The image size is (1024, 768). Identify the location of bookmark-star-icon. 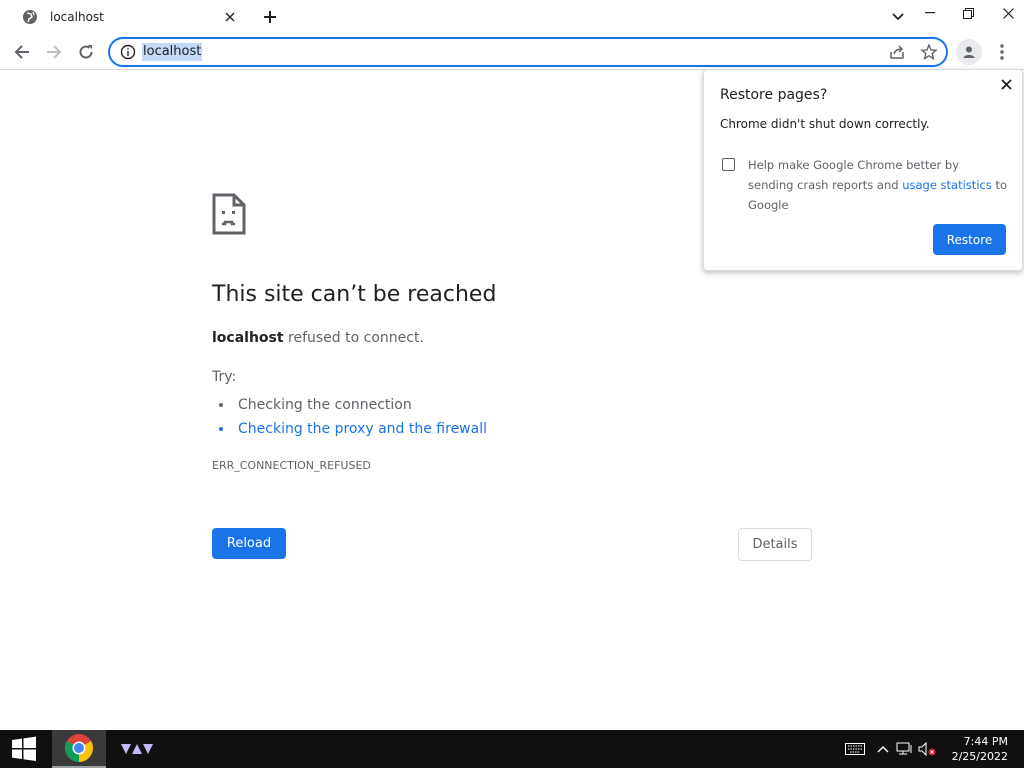
(929, 52).